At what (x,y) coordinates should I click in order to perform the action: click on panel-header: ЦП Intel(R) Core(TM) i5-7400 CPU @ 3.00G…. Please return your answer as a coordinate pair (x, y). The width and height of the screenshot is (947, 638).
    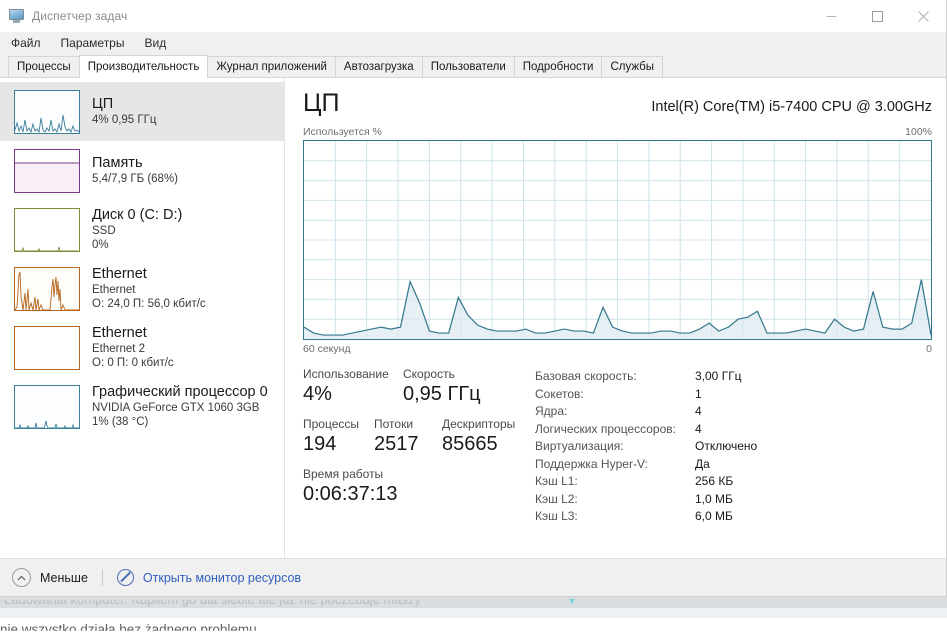
    Looking at the image, I should click on (617, 103).